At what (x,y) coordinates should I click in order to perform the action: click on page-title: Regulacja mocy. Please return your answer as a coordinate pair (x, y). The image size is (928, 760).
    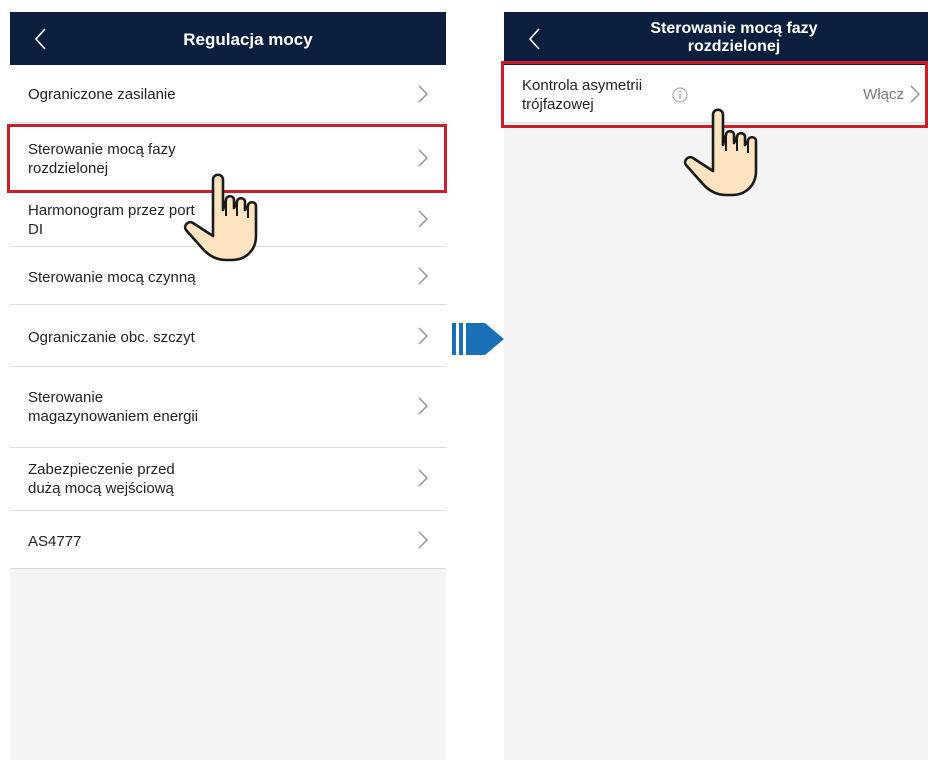
    Looking at the image, I should click on (248, 39).